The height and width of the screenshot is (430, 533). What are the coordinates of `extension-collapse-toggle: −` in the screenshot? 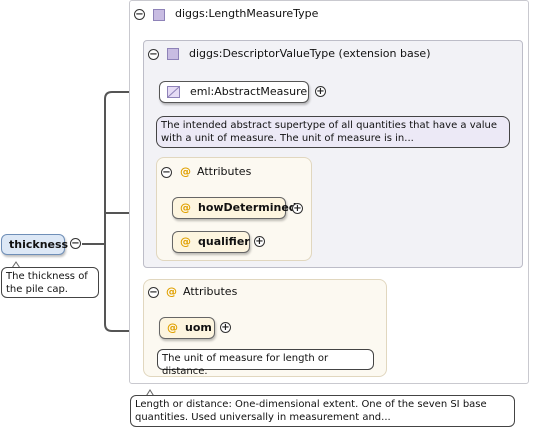 It's located at (153, 54).